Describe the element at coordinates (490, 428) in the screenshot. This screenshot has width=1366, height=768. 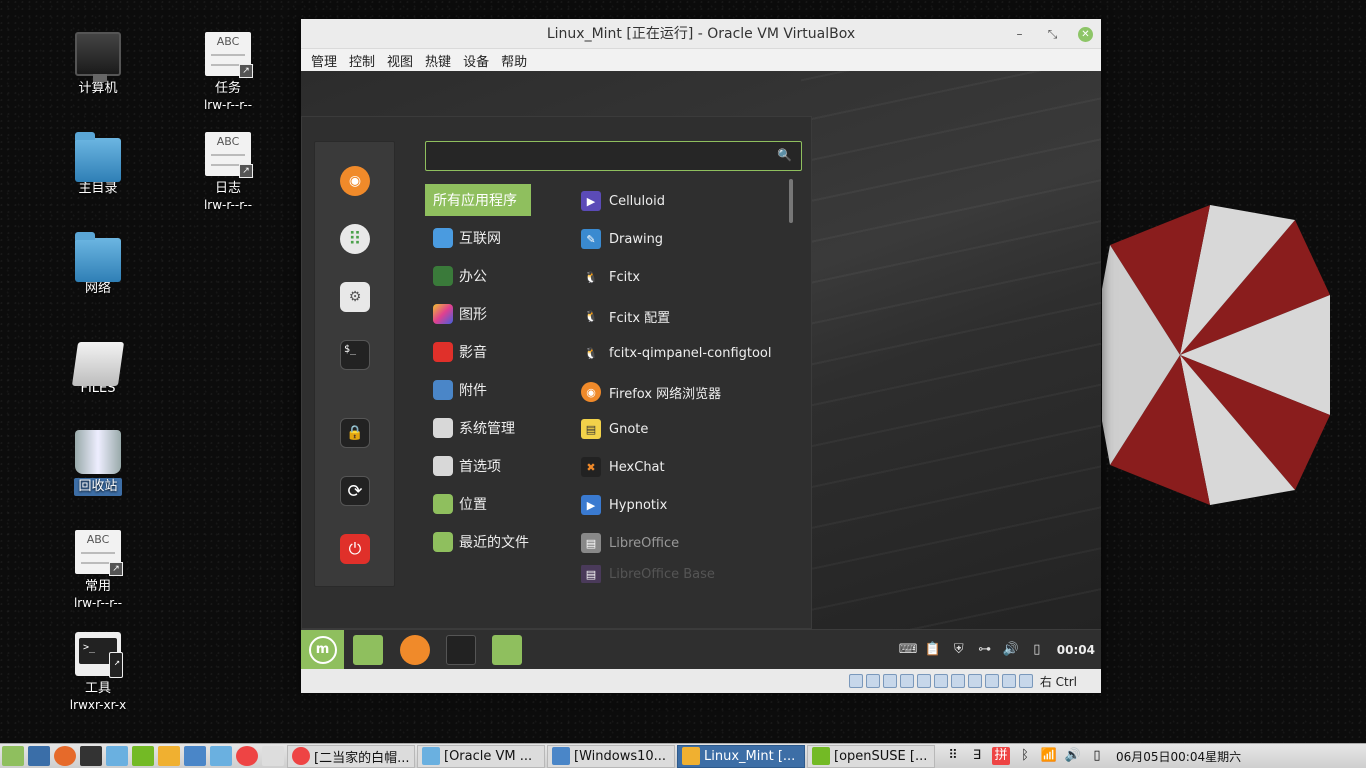
I see `category-administration: 系统管理` at that location.